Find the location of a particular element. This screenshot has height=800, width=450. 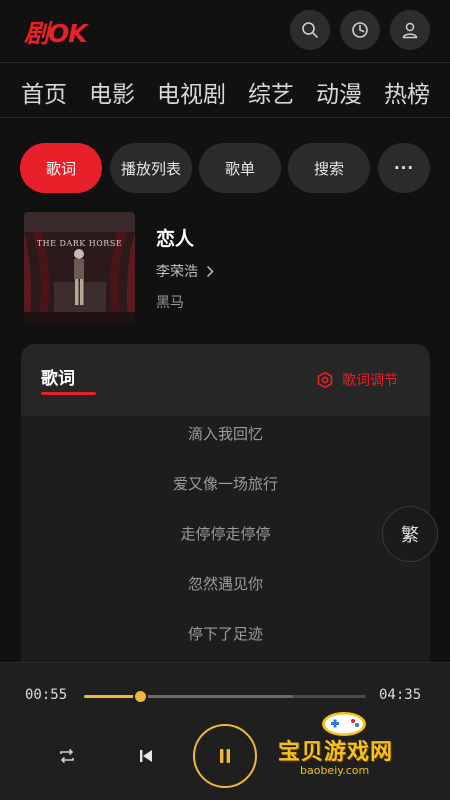

lyric-line: 停下了足迹 is located at coordinates (225, 634).